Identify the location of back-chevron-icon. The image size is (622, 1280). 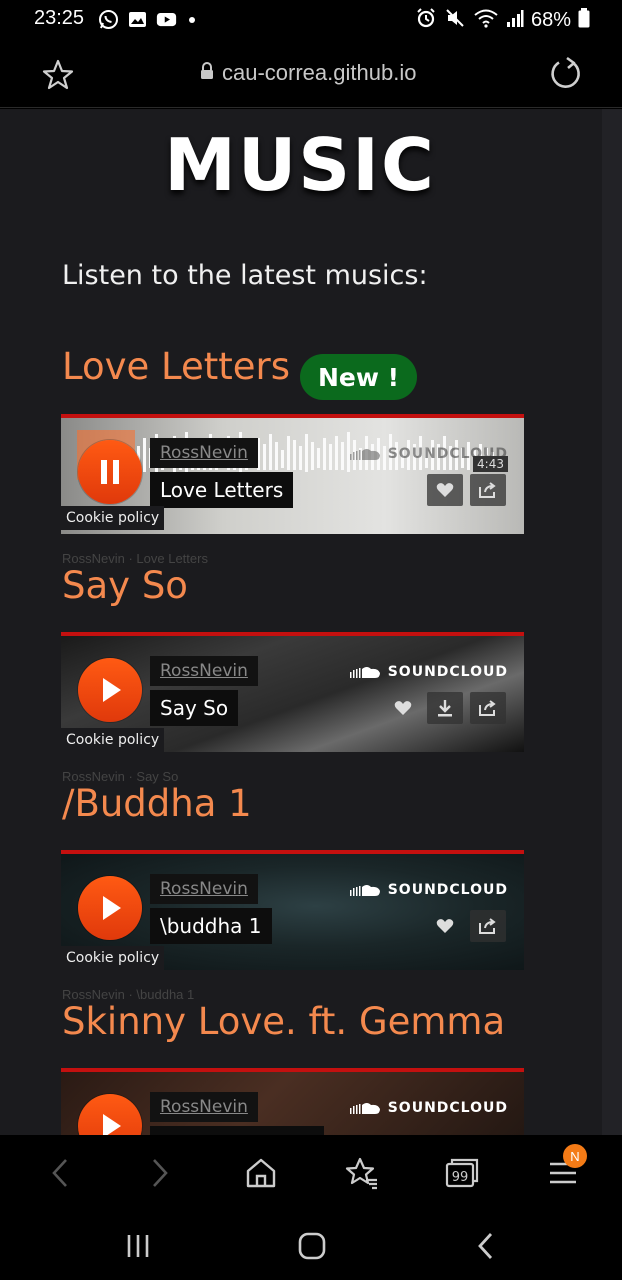
(485, 1246).